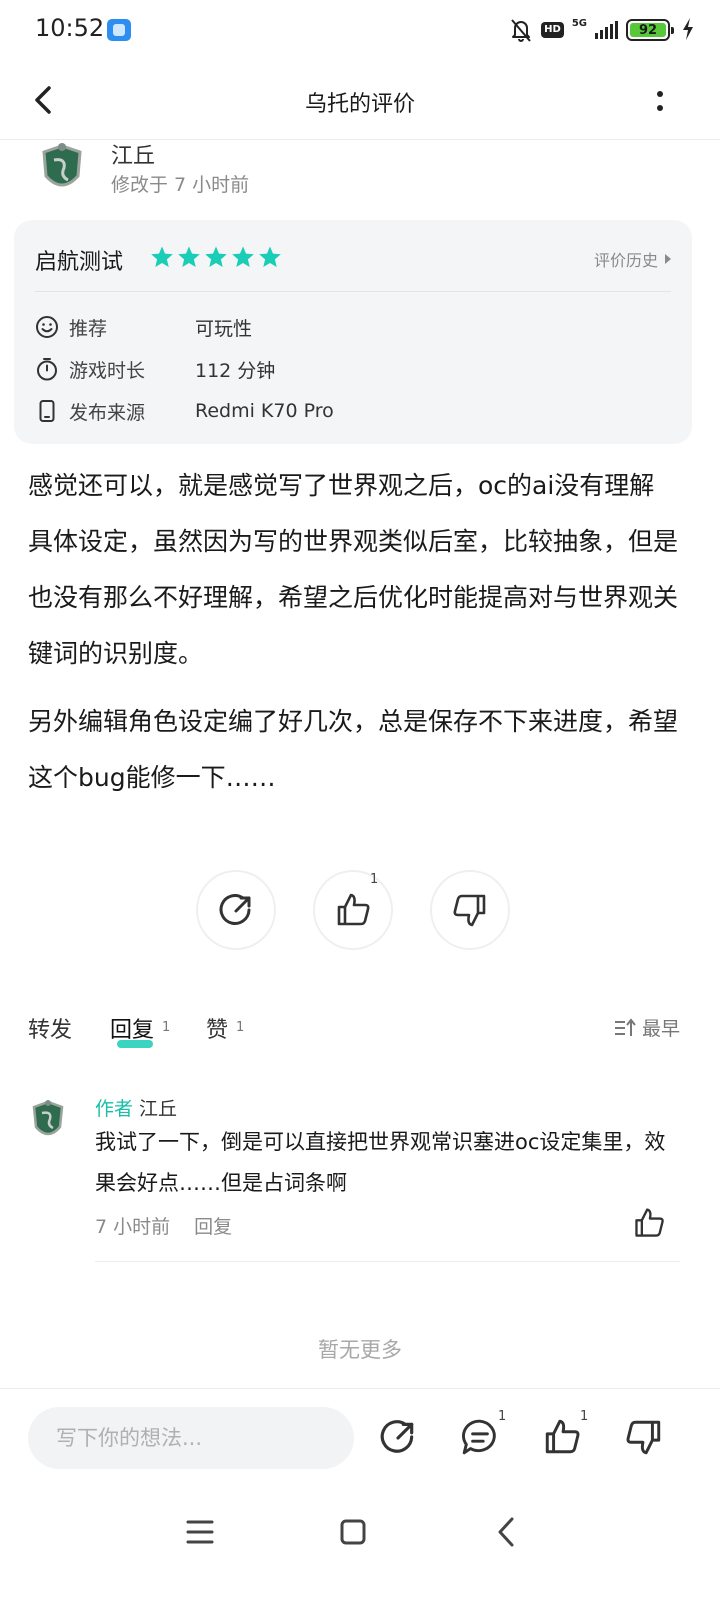  I want to click on author-tag: 作者, so click(114, 1109).